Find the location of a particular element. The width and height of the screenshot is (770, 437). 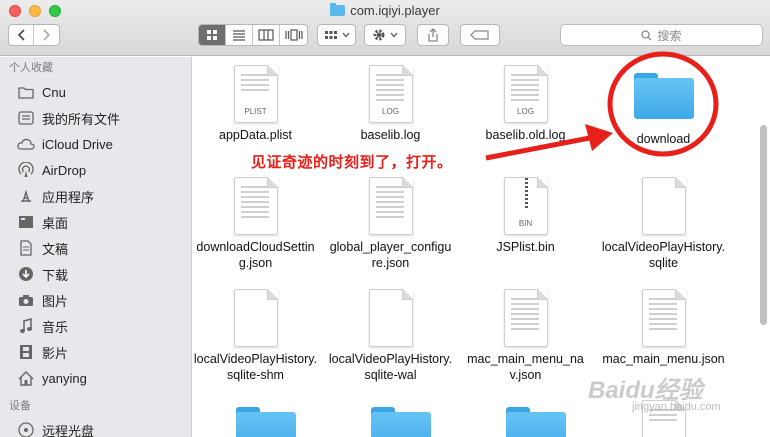

sidebar-item-label: iCloud Drive is located at coordinates (77, 144).